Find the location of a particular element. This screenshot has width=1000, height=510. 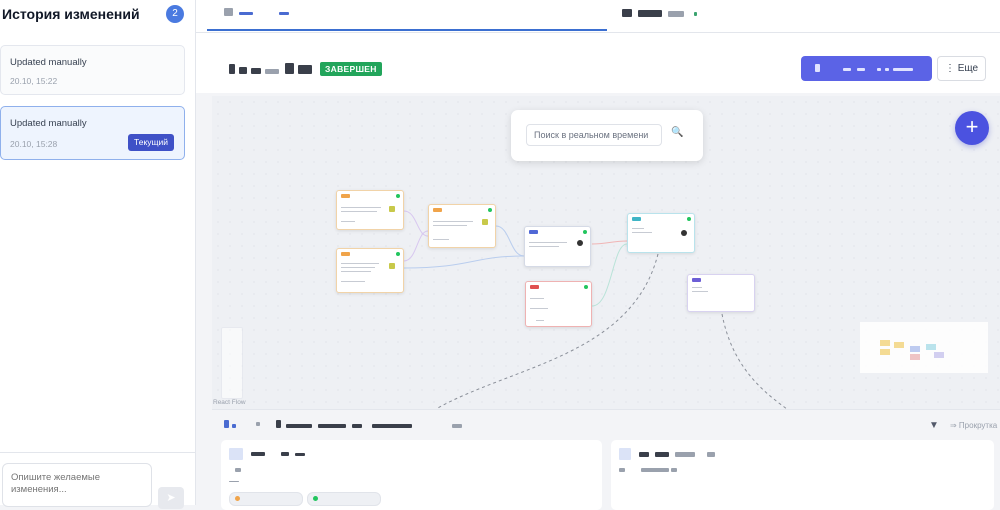

react-flow-attribution: React Flow is located at coordinates (229, 402).